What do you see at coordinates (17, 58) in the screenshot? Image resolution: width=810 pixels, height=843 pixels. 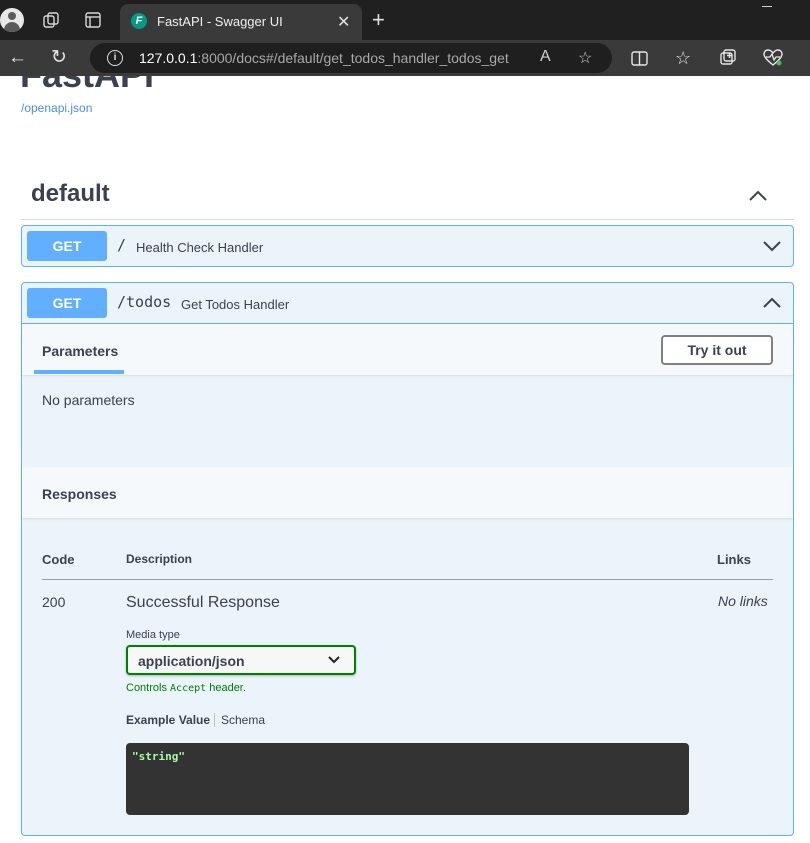 I see `back-arrow-icon: ←` at bounding box center [17, 58].